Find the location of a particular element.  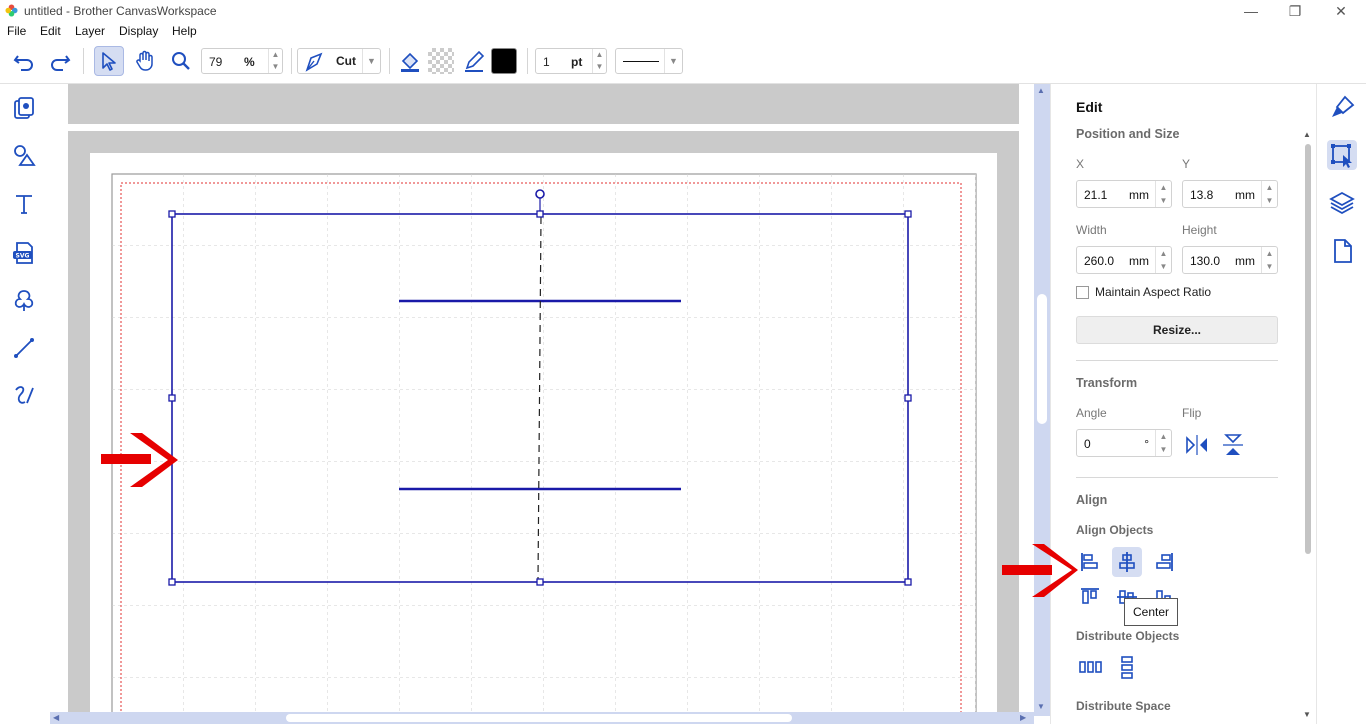

resize-handle-nw is located at coordinates (172, 214).